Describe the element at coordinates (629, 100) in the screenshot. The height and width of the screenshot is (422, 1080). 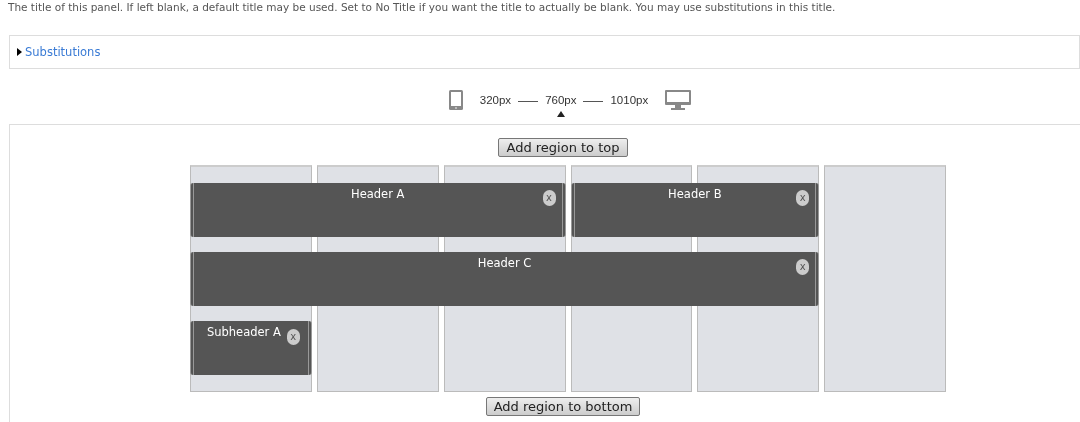
I see `breakpoint-option: 1010px` at that location.